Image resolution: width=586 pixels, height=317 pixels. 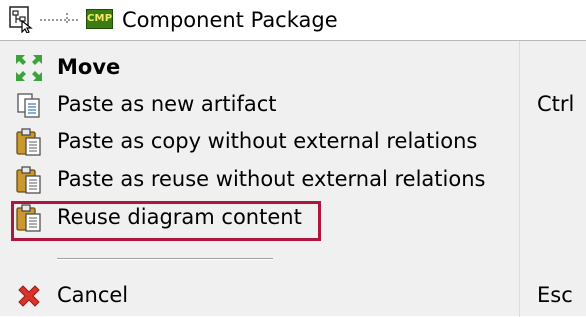 What do you see at coordinates (59, 21) in the screenshot?
I see `tree-connector` at bounding box center [59, 21].